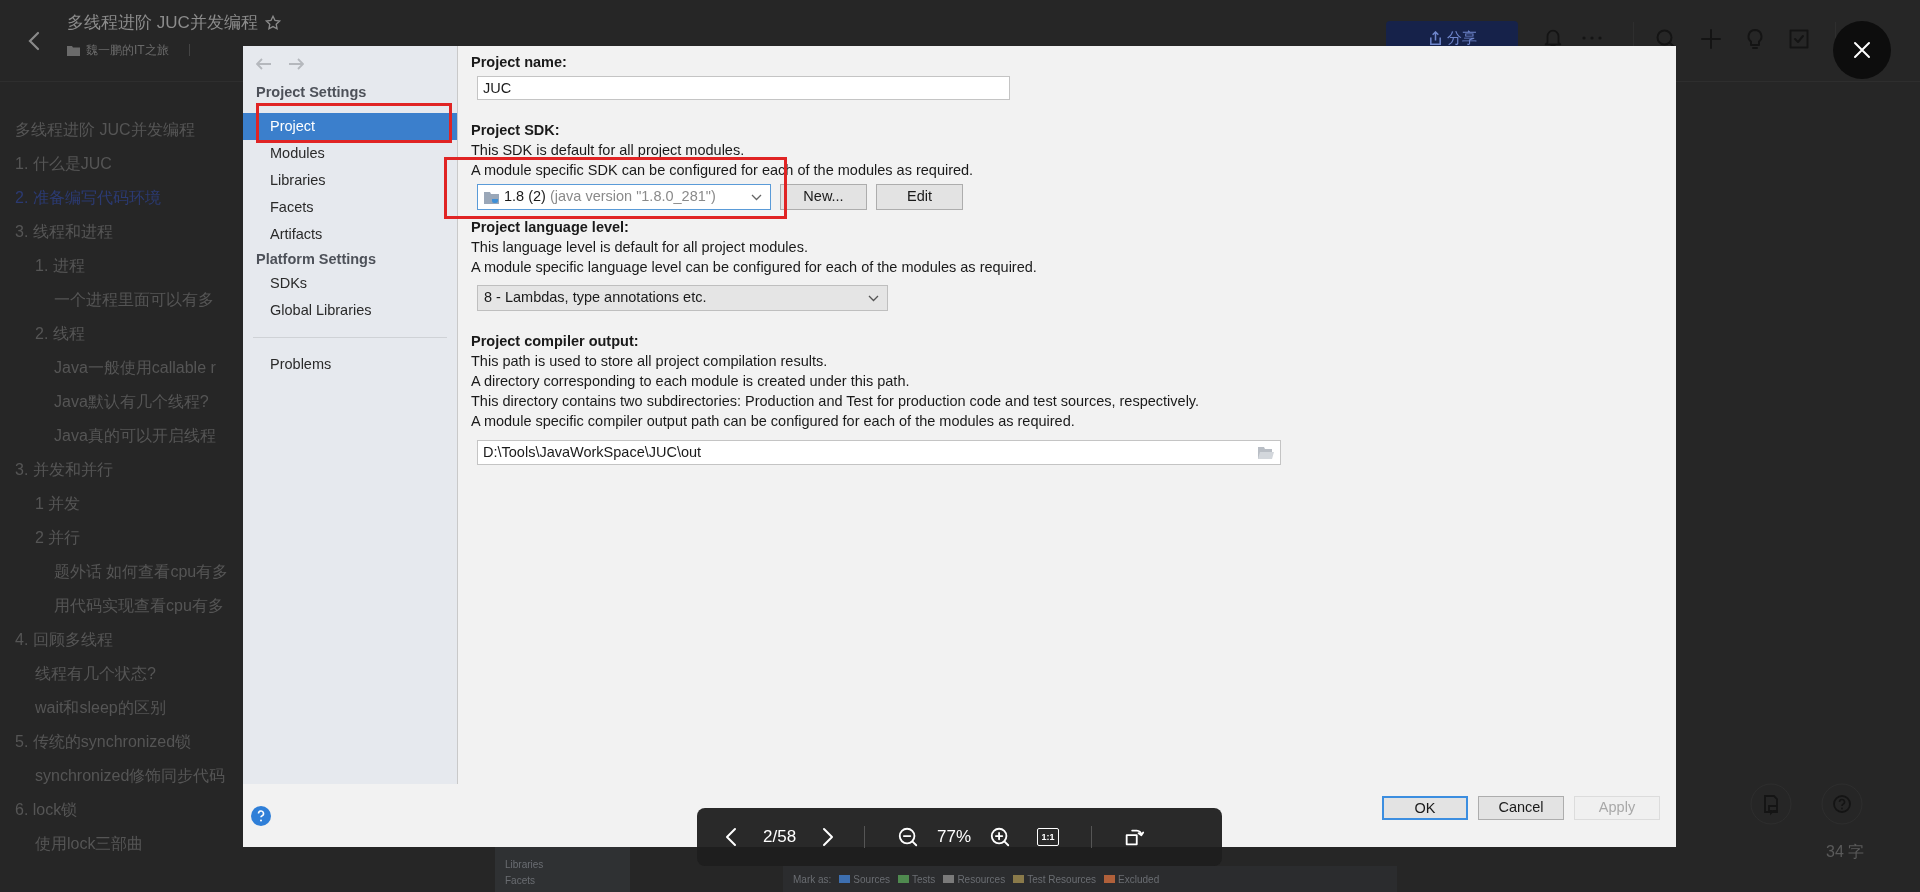 The height and width of the screenshot is (892, 1920). I want to click on sdk-dropdown: 1.8 (2) (java version "1.8.0_281"), so click(624, 197).